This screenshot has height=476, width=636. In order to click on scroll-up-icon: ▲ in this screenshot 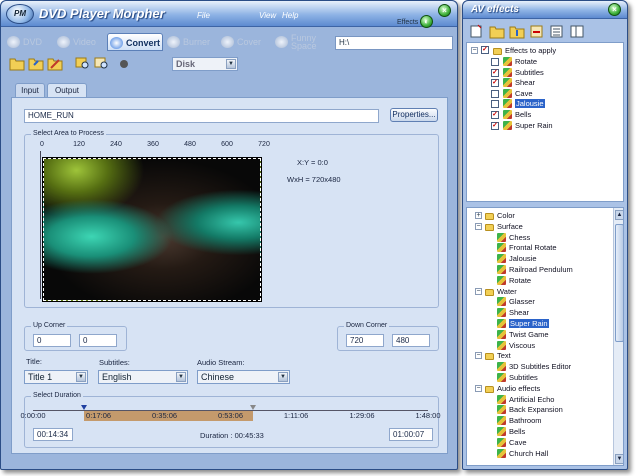, I will do `click(619, 215)`.